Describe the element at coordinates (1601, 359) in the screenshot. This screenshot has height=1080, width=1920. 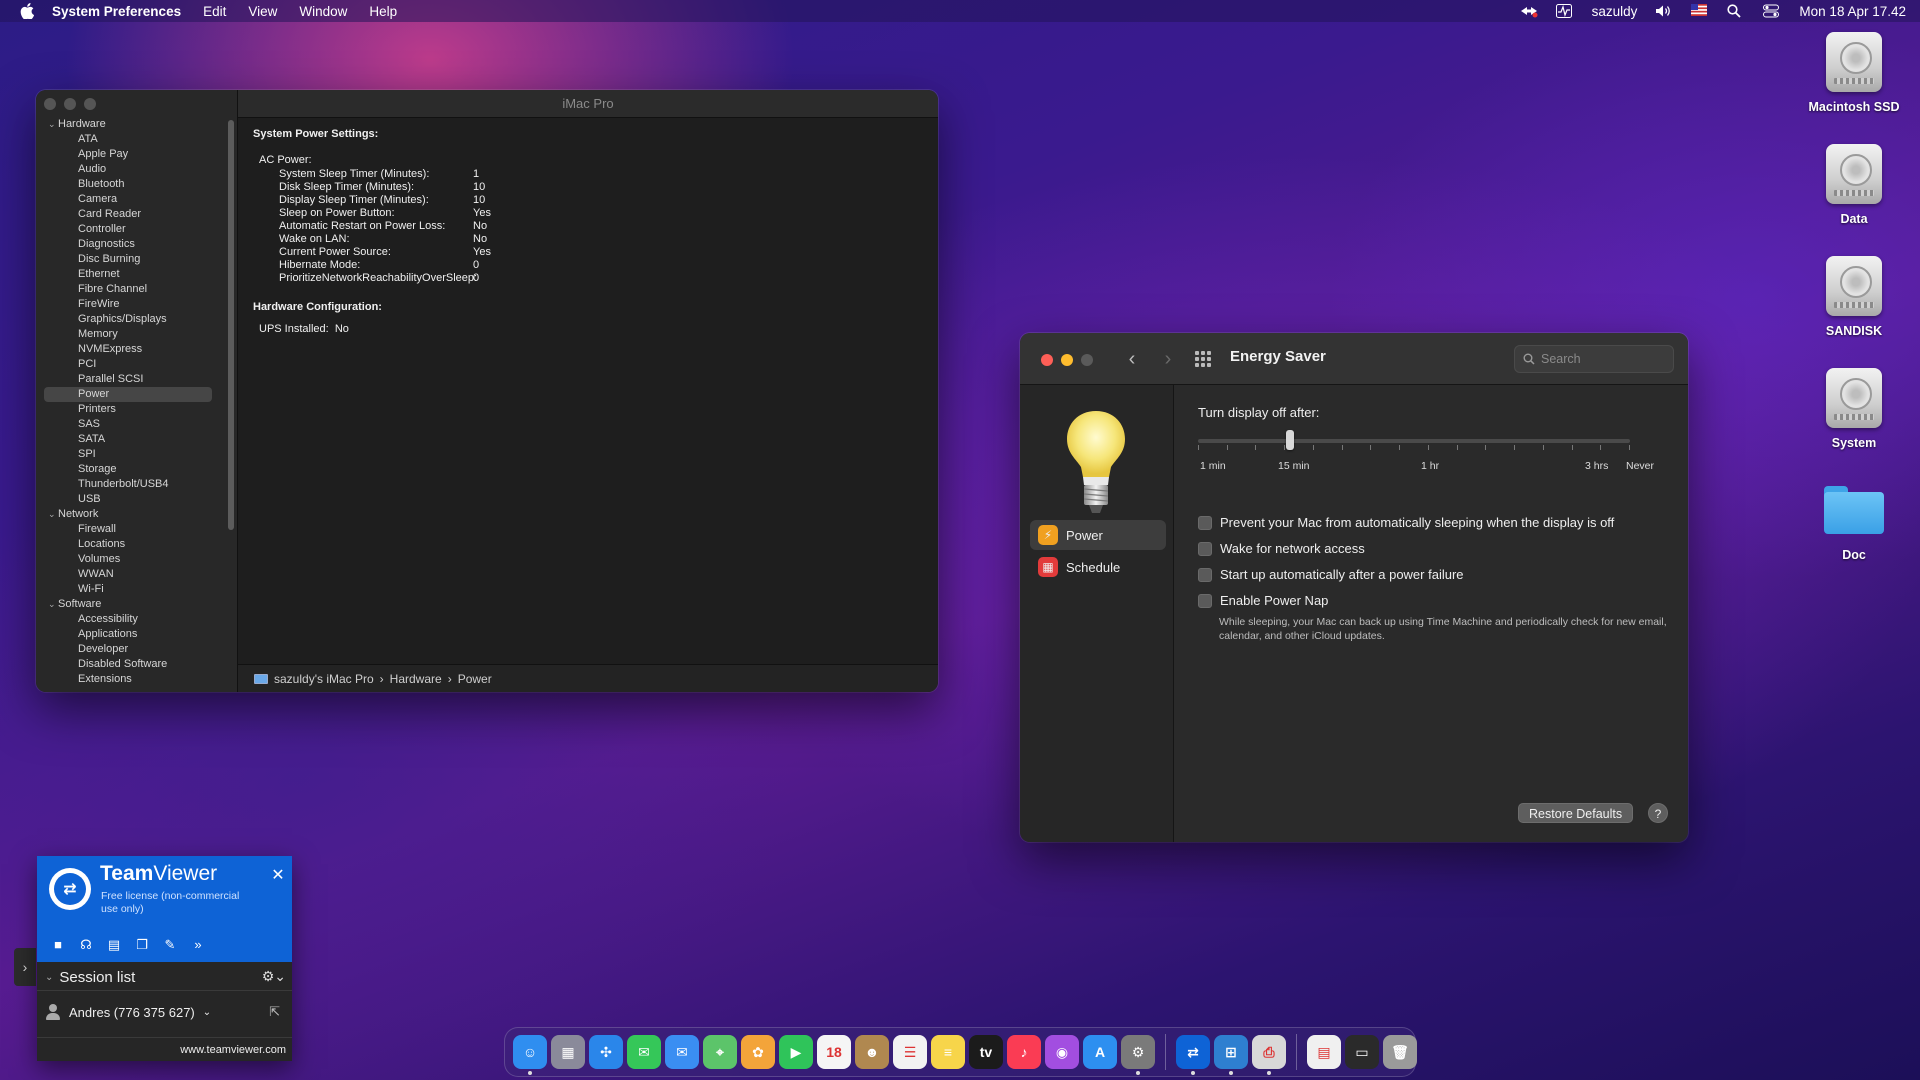
I see `search-input` at that location.